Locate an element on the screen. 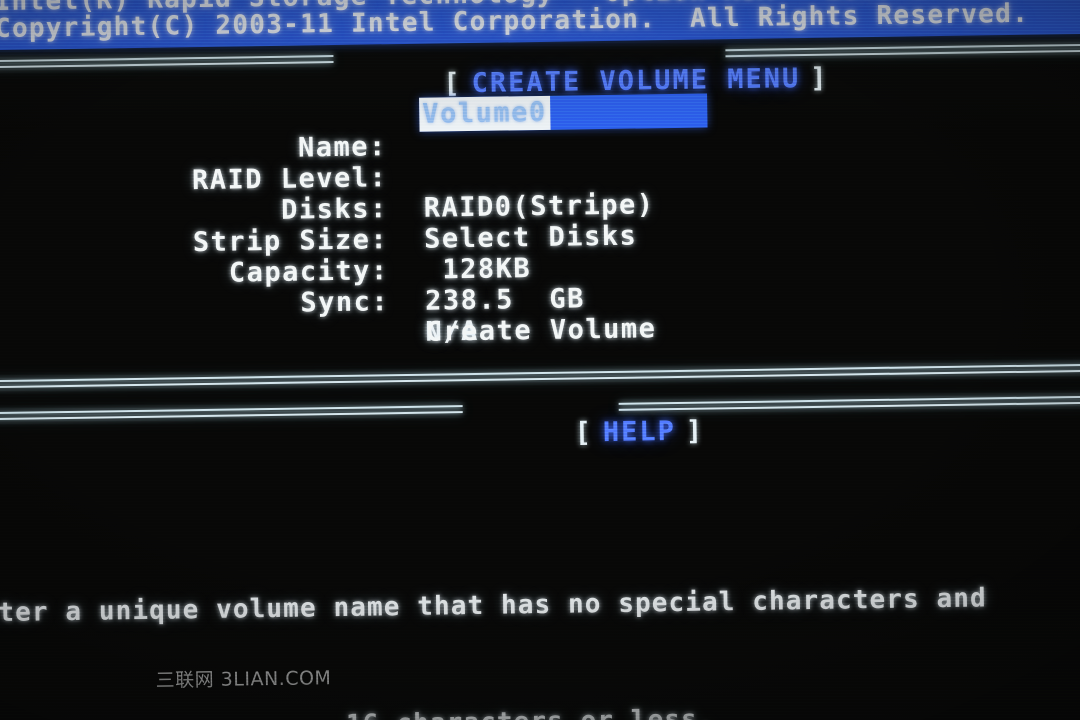 This screenshot has width=1080, height=720. help-title-open-bracket: [ is located at coordinates (584, 433).